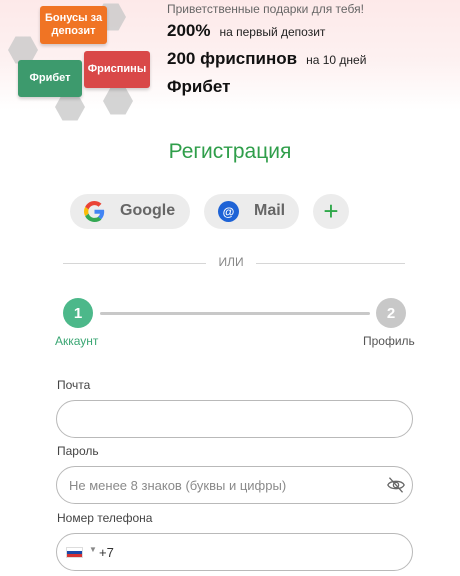 Image resolution: width=460 pixels, height=576 pixels. I want to click on chevron-down-icon: ▼, so click(93, 549).